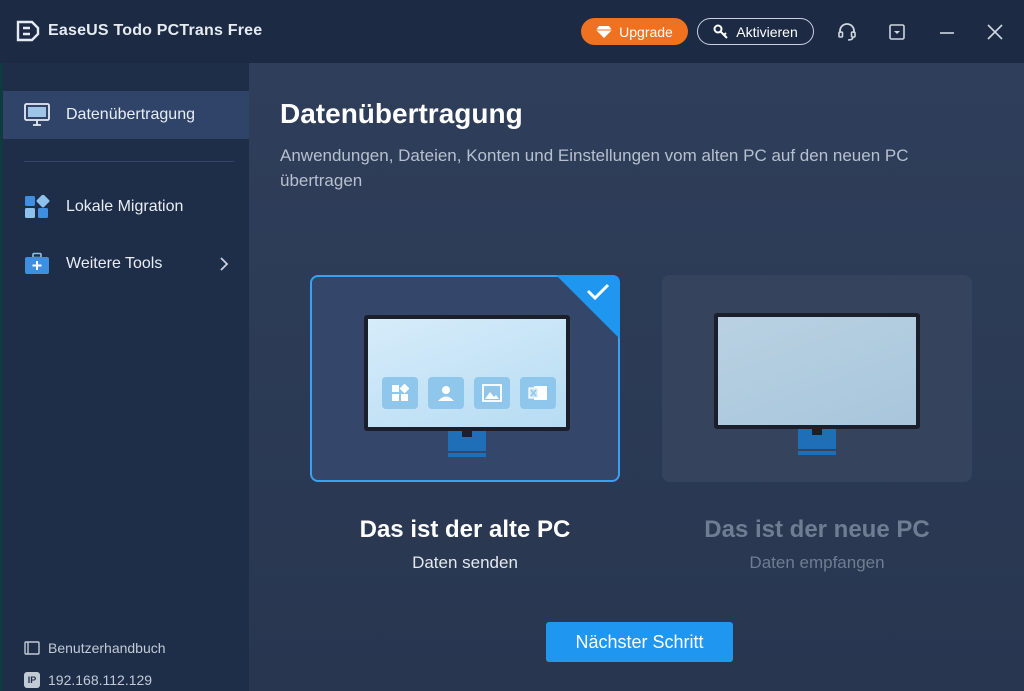 Image resolution: width=1024 pixels, height=691 pixels. Describe the element at coordinates (129, 161) in the screenshot. I see `sidebar-divider` at that location.